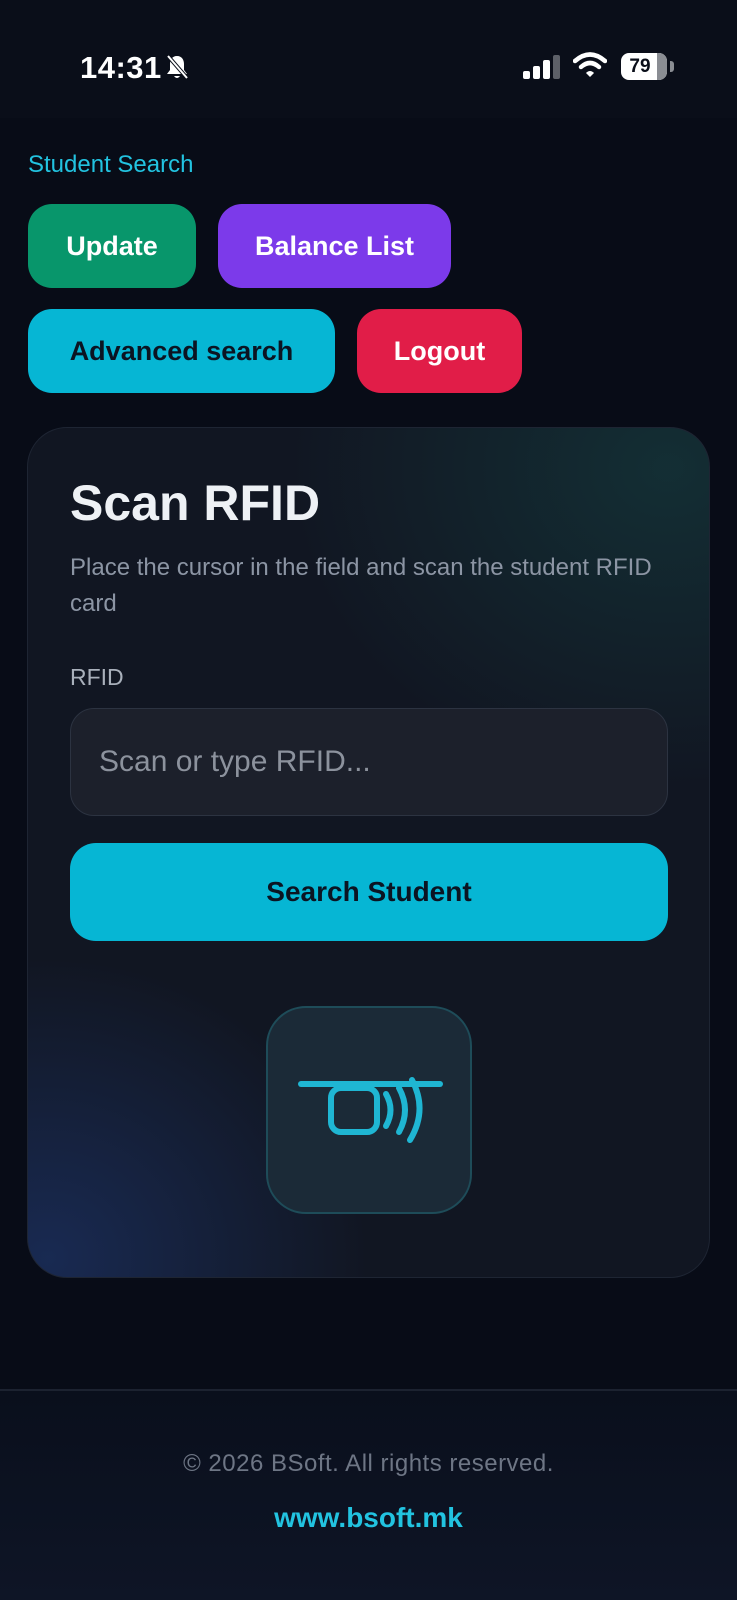  Describe the element at coordinates (177, 69) in the screenshot. I see `bell-slash-icon` at that location.